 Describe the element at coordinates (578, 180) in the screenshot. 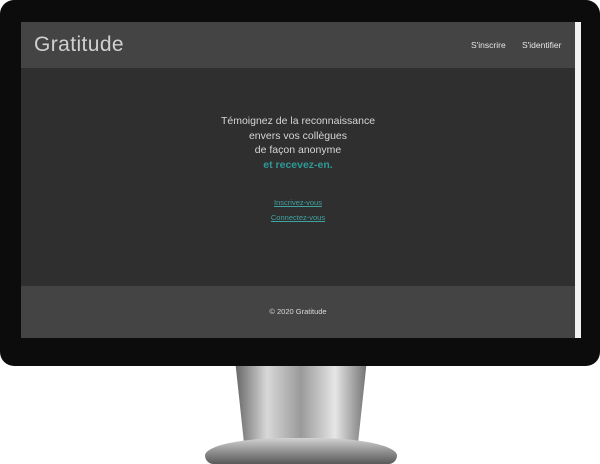

I see `page-scrollbar` at that location.